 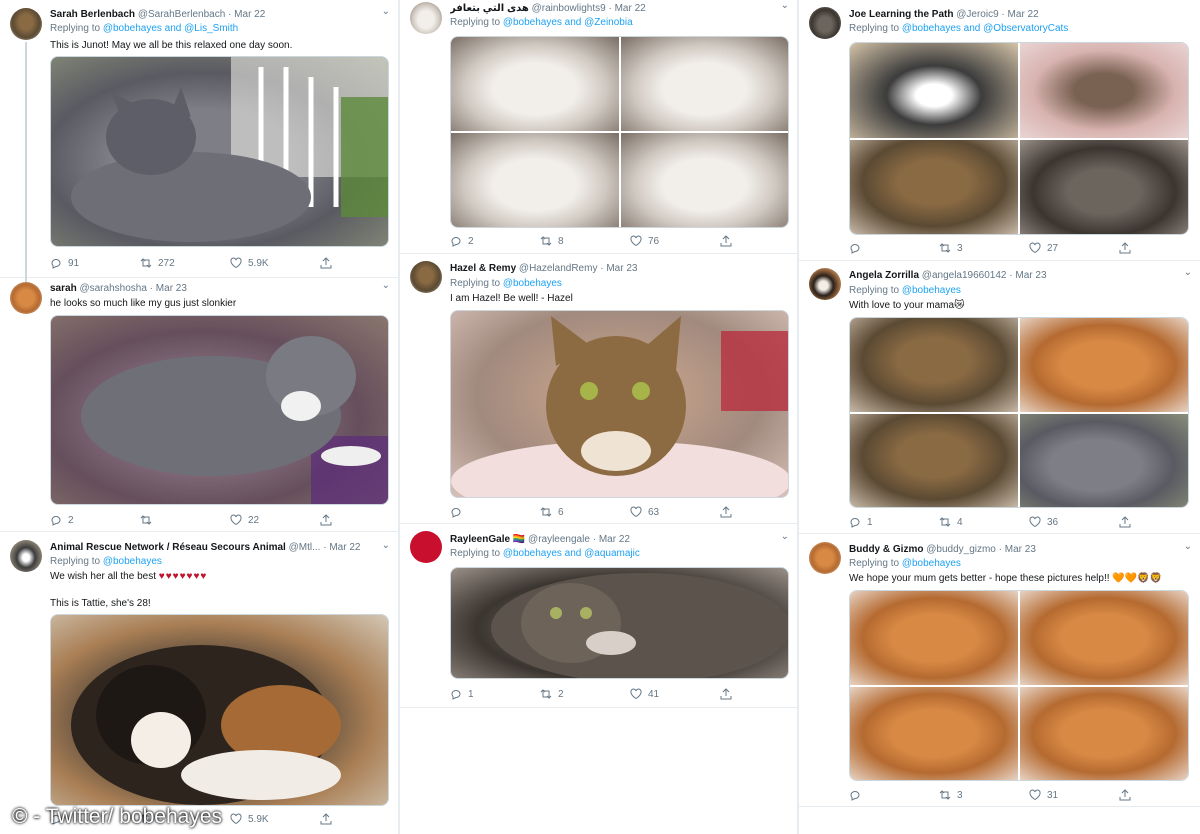 I want to click on mention-link: @bobehayes and @Lis_Smith, so click(x=170, y=28).